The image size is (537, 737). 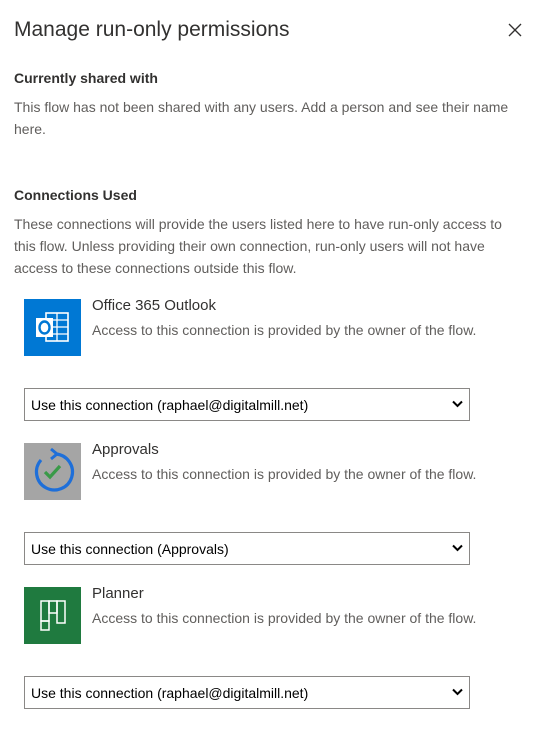 I want to click on panel-title: Manage run-only permissions, so click(x=152, y=29).